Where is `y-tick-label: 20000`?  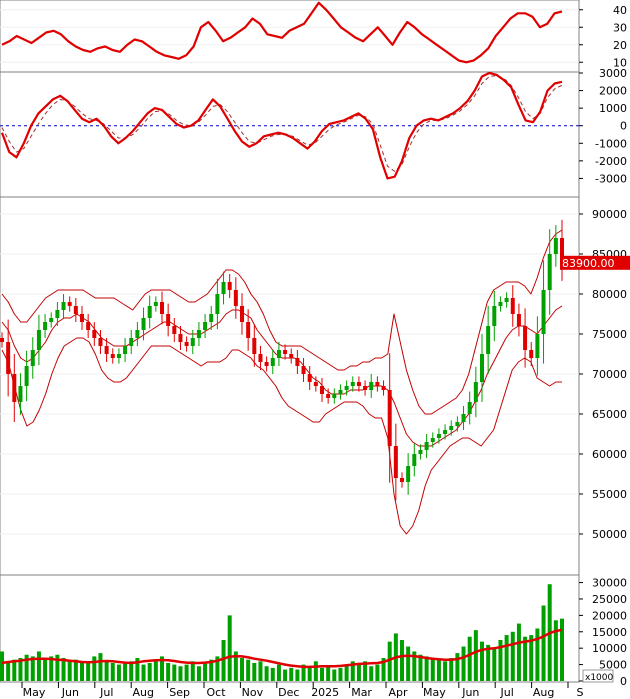
y-tick-label: 20000 is located at coordinates (609, 615).